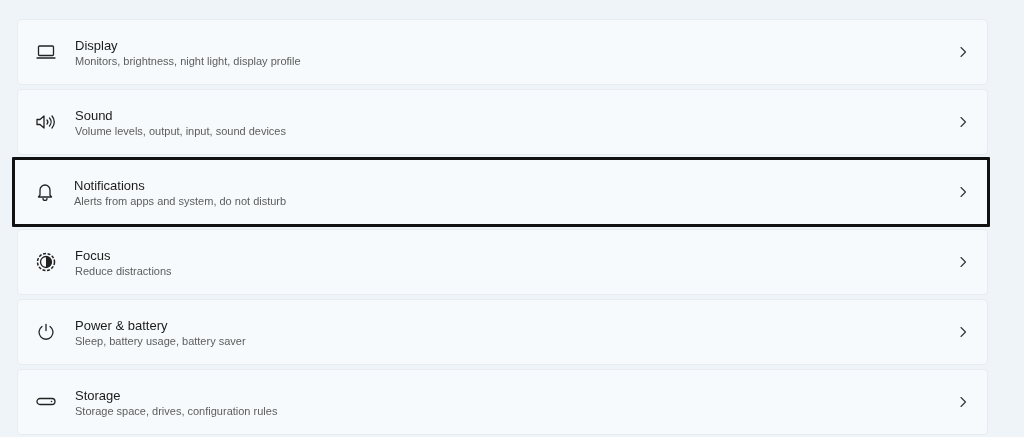  What do you see at coordinates (46, 122) in the screenshot?
I see `speaker-icon` at bounding box center [46, 122].